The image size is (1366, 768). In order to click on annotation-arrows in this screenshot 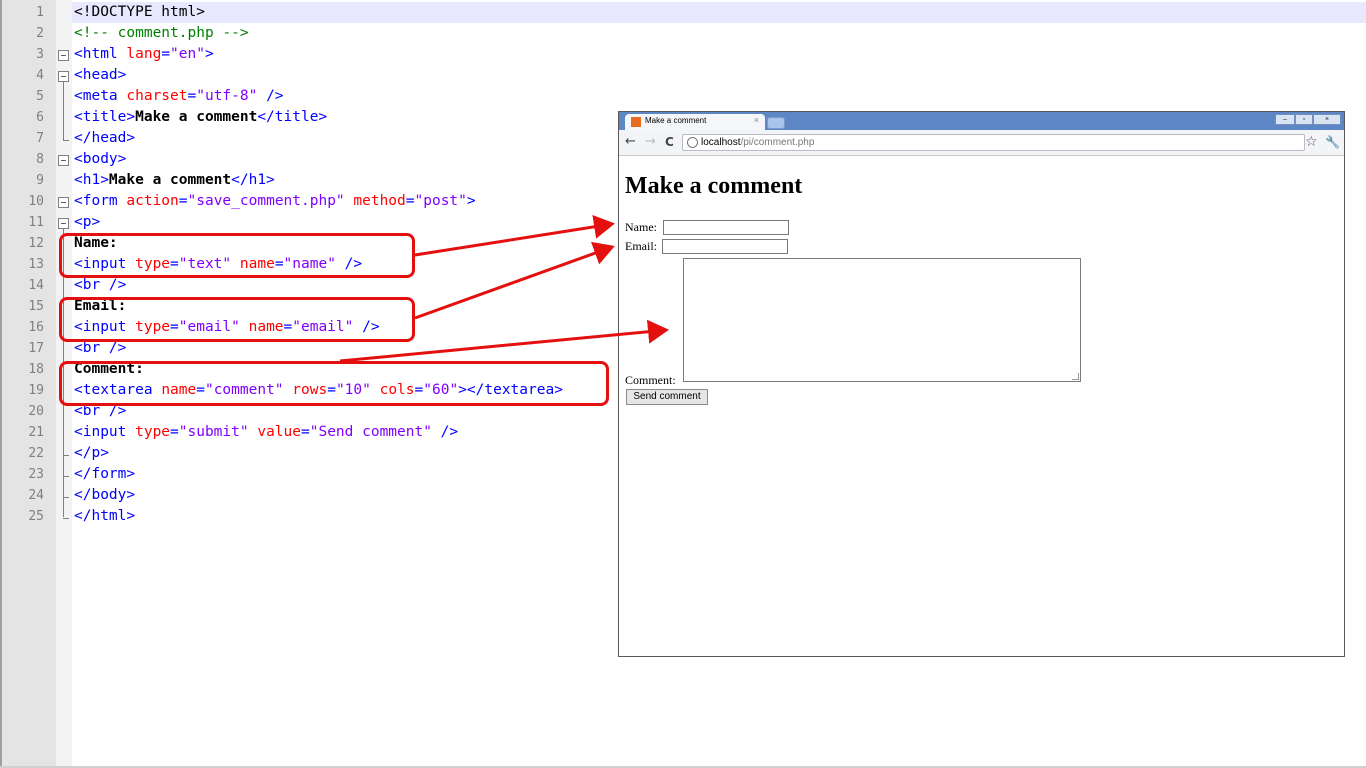, I will do `click(504, 288)`.